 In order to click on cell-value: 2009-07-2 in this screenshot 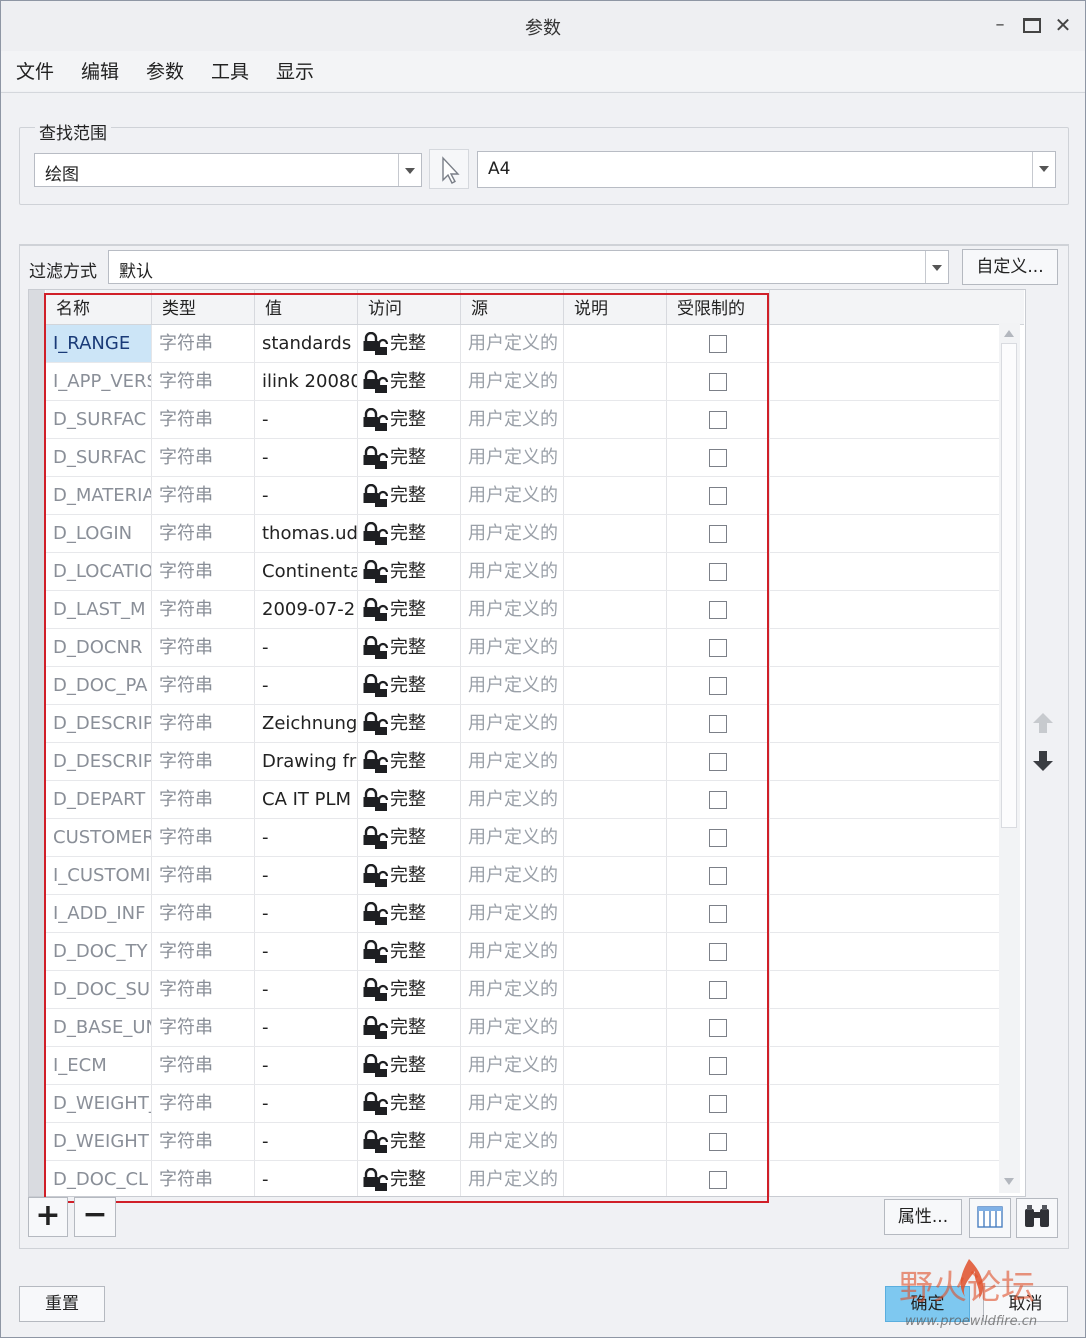, I will do `click(306, 609)`.